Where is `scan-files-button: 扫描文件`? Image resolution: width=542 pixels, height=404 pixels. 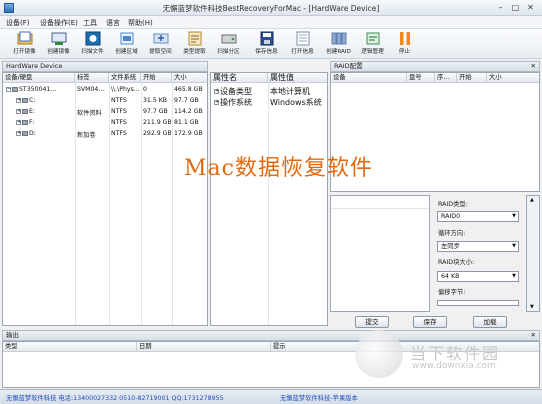
scan-files-button: 扫描文件 is located at coordinates (92, 44).